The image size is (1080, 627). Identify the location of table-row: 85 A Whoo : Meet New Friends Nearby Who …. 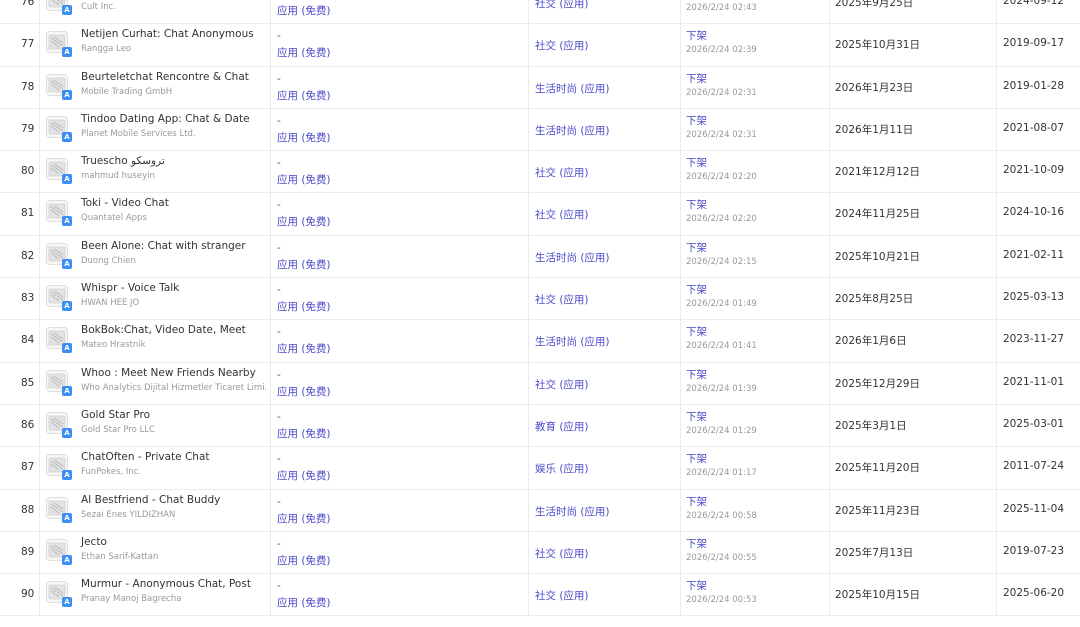
(540, 383).